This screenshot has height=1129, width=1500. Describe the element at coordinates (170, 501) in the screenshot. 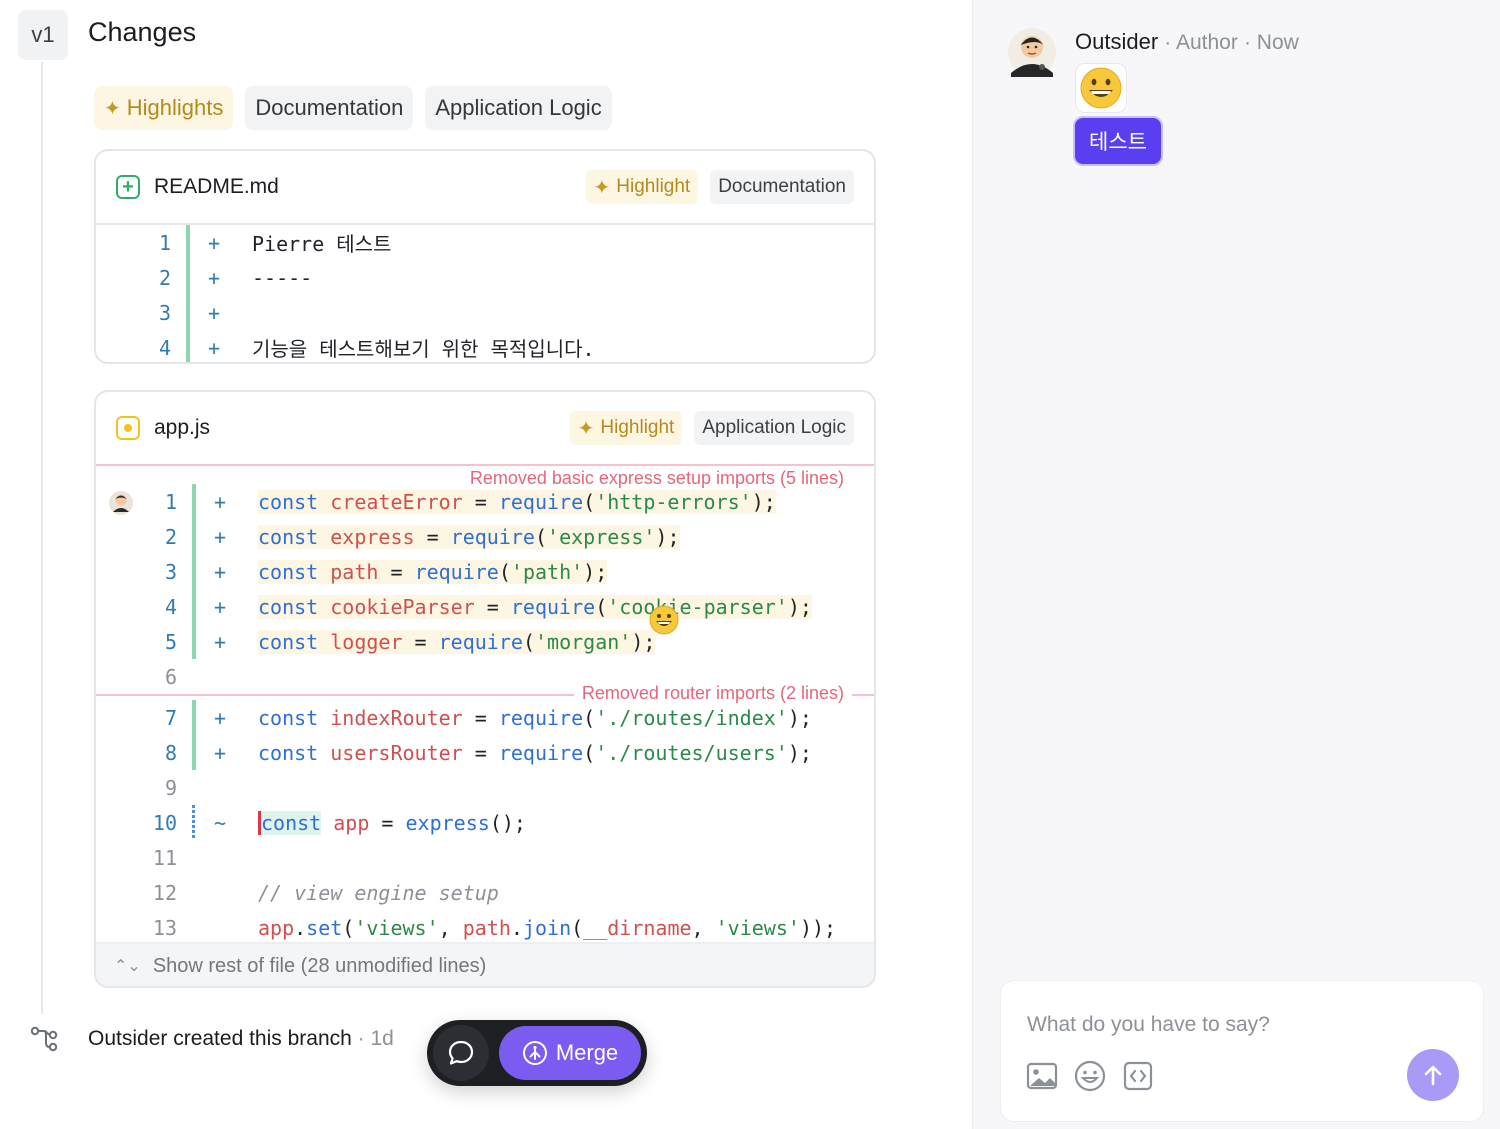

I see `line-number: 1` at that location.